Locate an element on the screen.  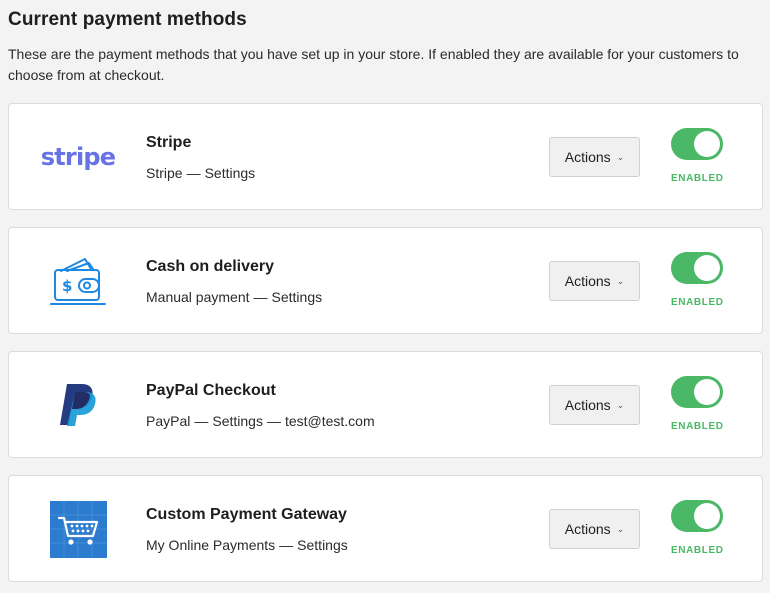
paypal-logo is located at coordinates (78, 405).